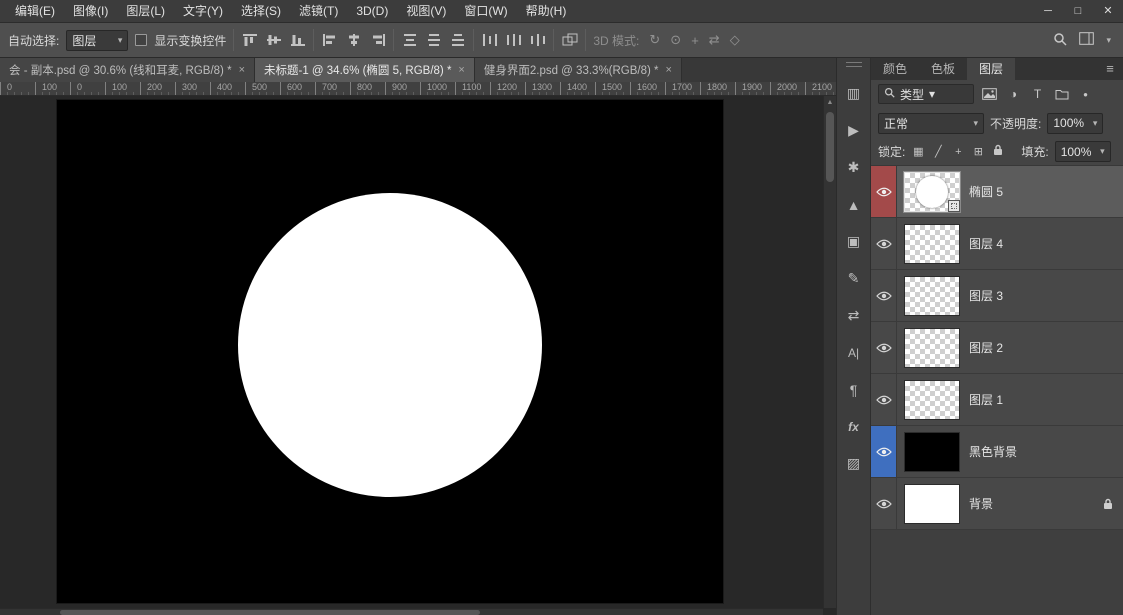  Describe the element at coordinates (457, 40) in the screenshot. I see `distribute-bottom-icon` at that location.